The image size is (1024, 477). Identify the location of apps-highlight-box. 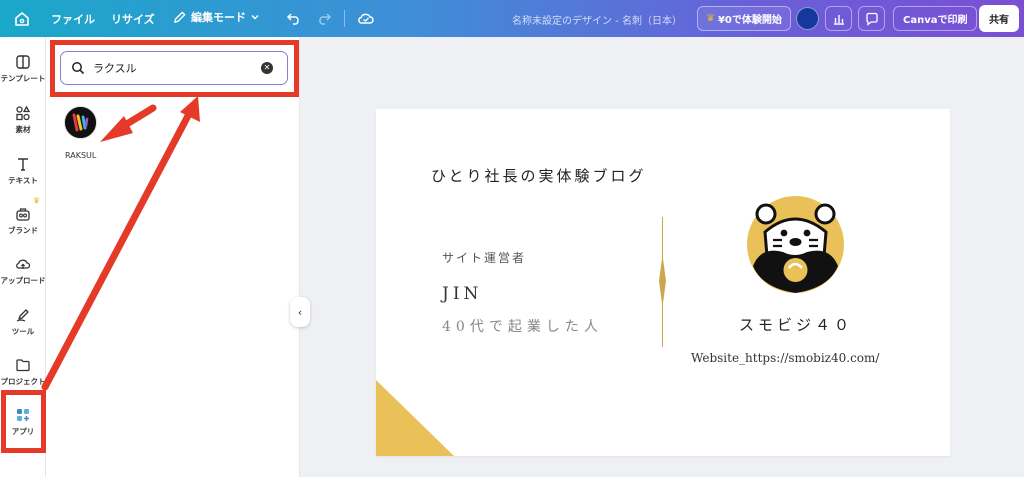
(23, 421).